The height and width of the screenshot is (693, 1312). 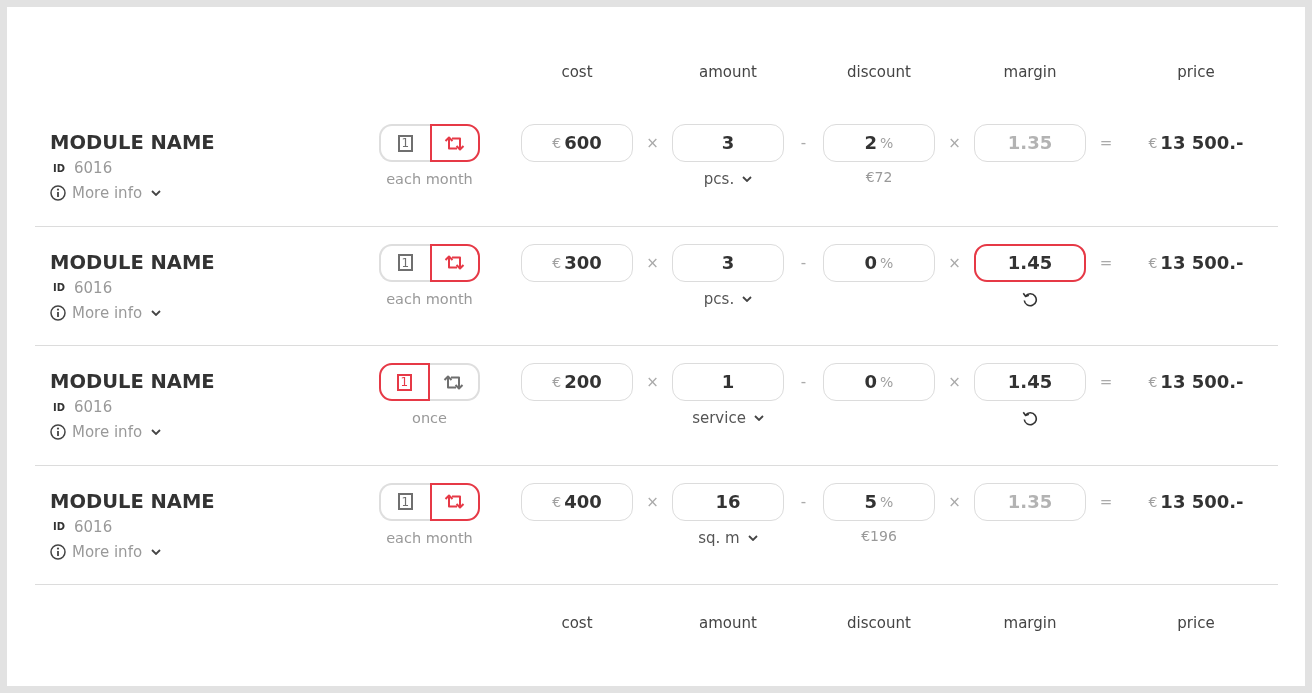 What do you see at coordinates (728, 382) in the screenshot?
I see `amount-field: 1` at bounding box center [728, 382].